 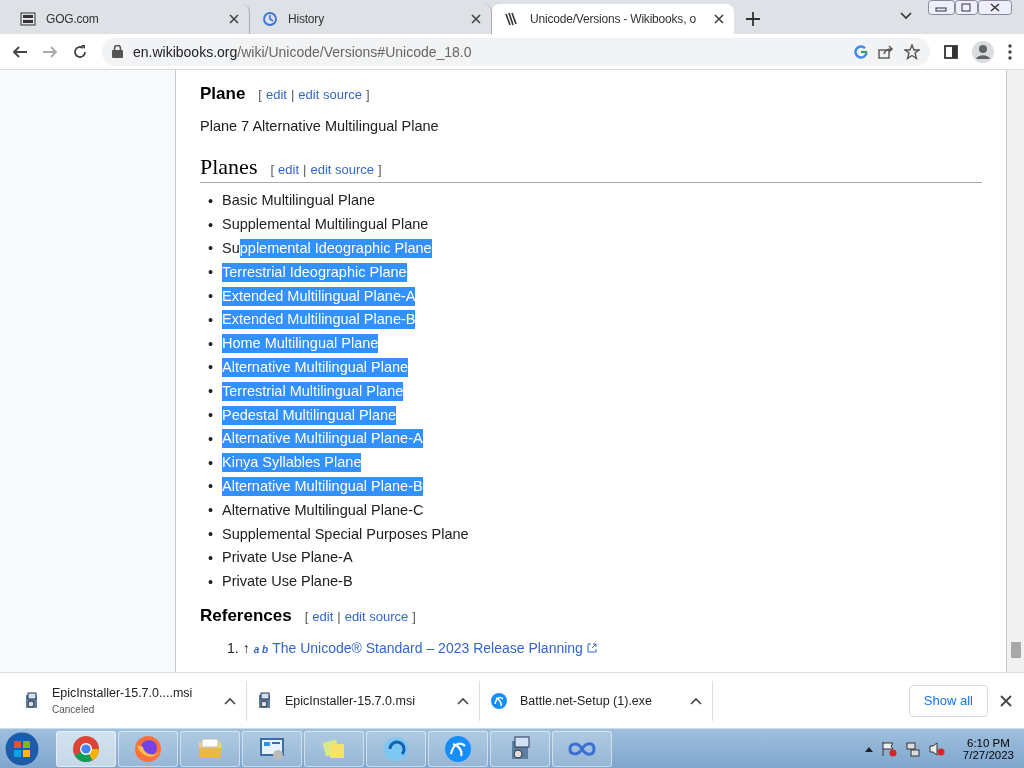 I want to click on star-icon, so click(x=912, y=51).